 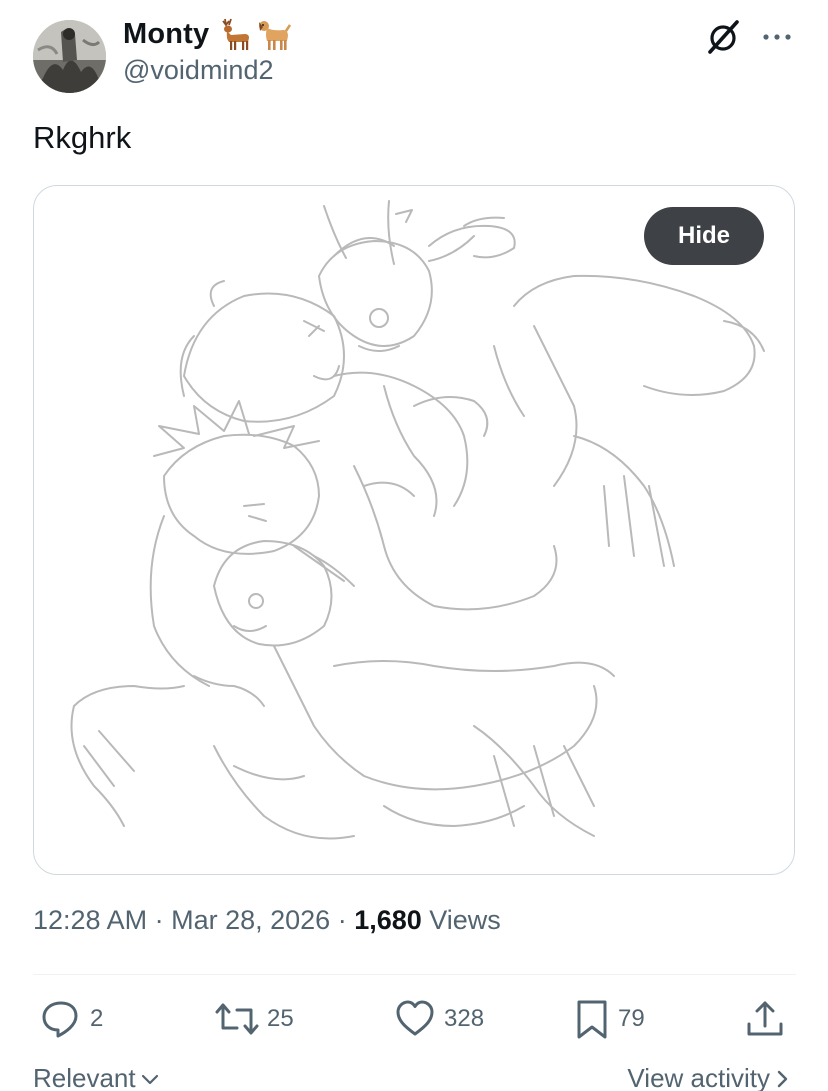 I want to click on chevron-down-icon, so click(x=149, y=1079).